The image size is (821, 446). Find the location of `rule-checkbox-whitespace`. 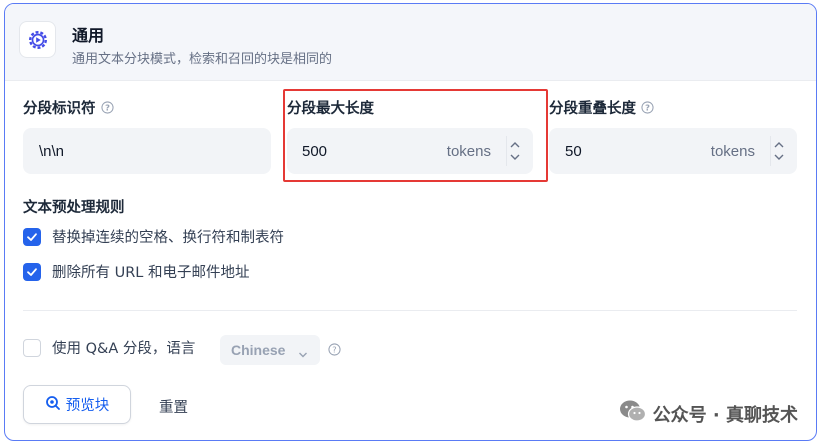

rule-checkbox-whitespace is located at coordinates (32, 236).